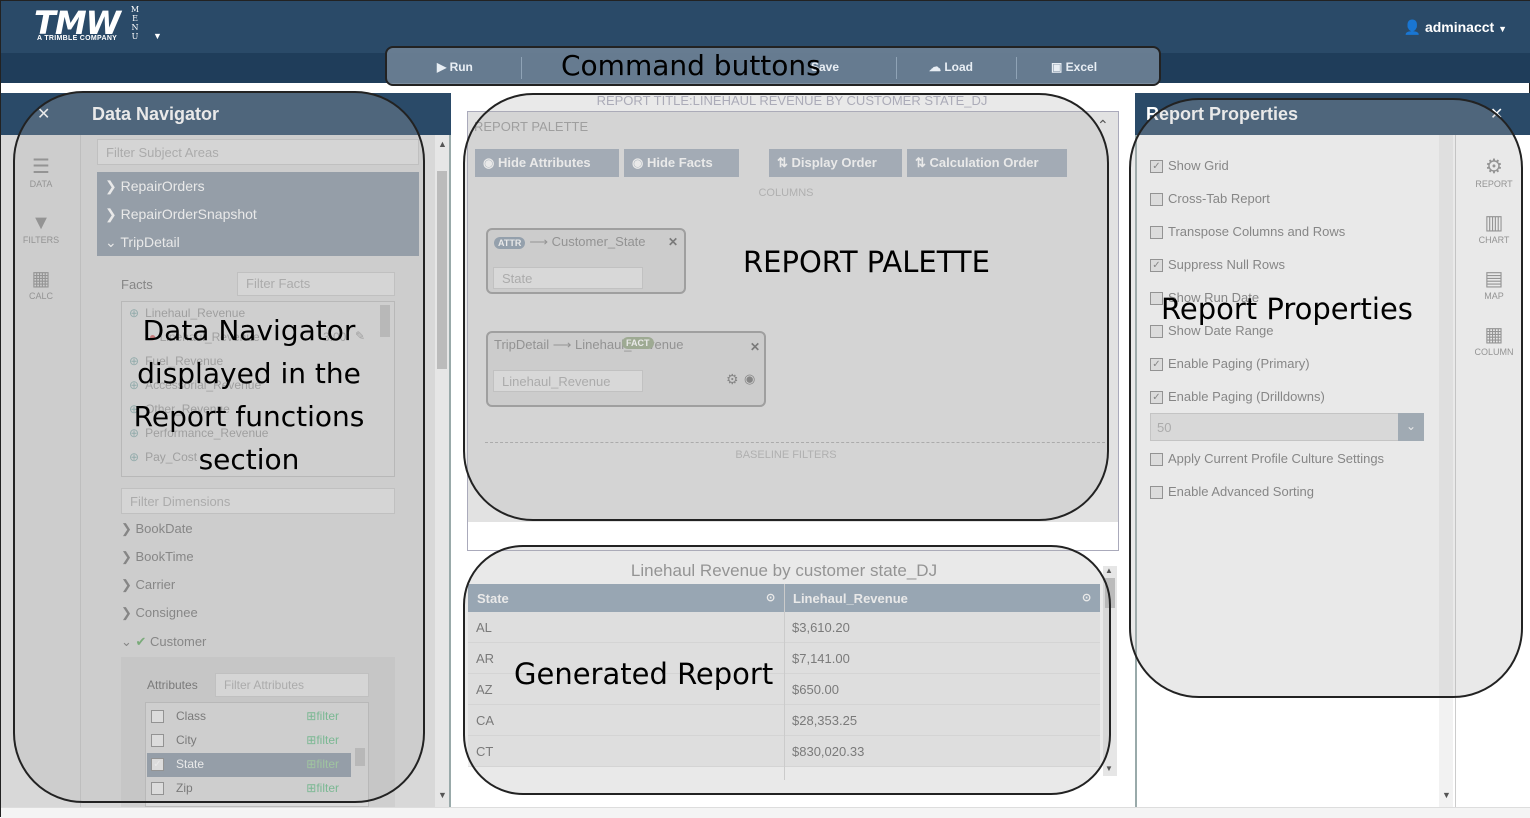 This screenshot has height=818, width=1530. What do you see at coordinates (1081, 67) in the screenshot?
I see `excel-label: Excel` at bounding box center [1081, 67].